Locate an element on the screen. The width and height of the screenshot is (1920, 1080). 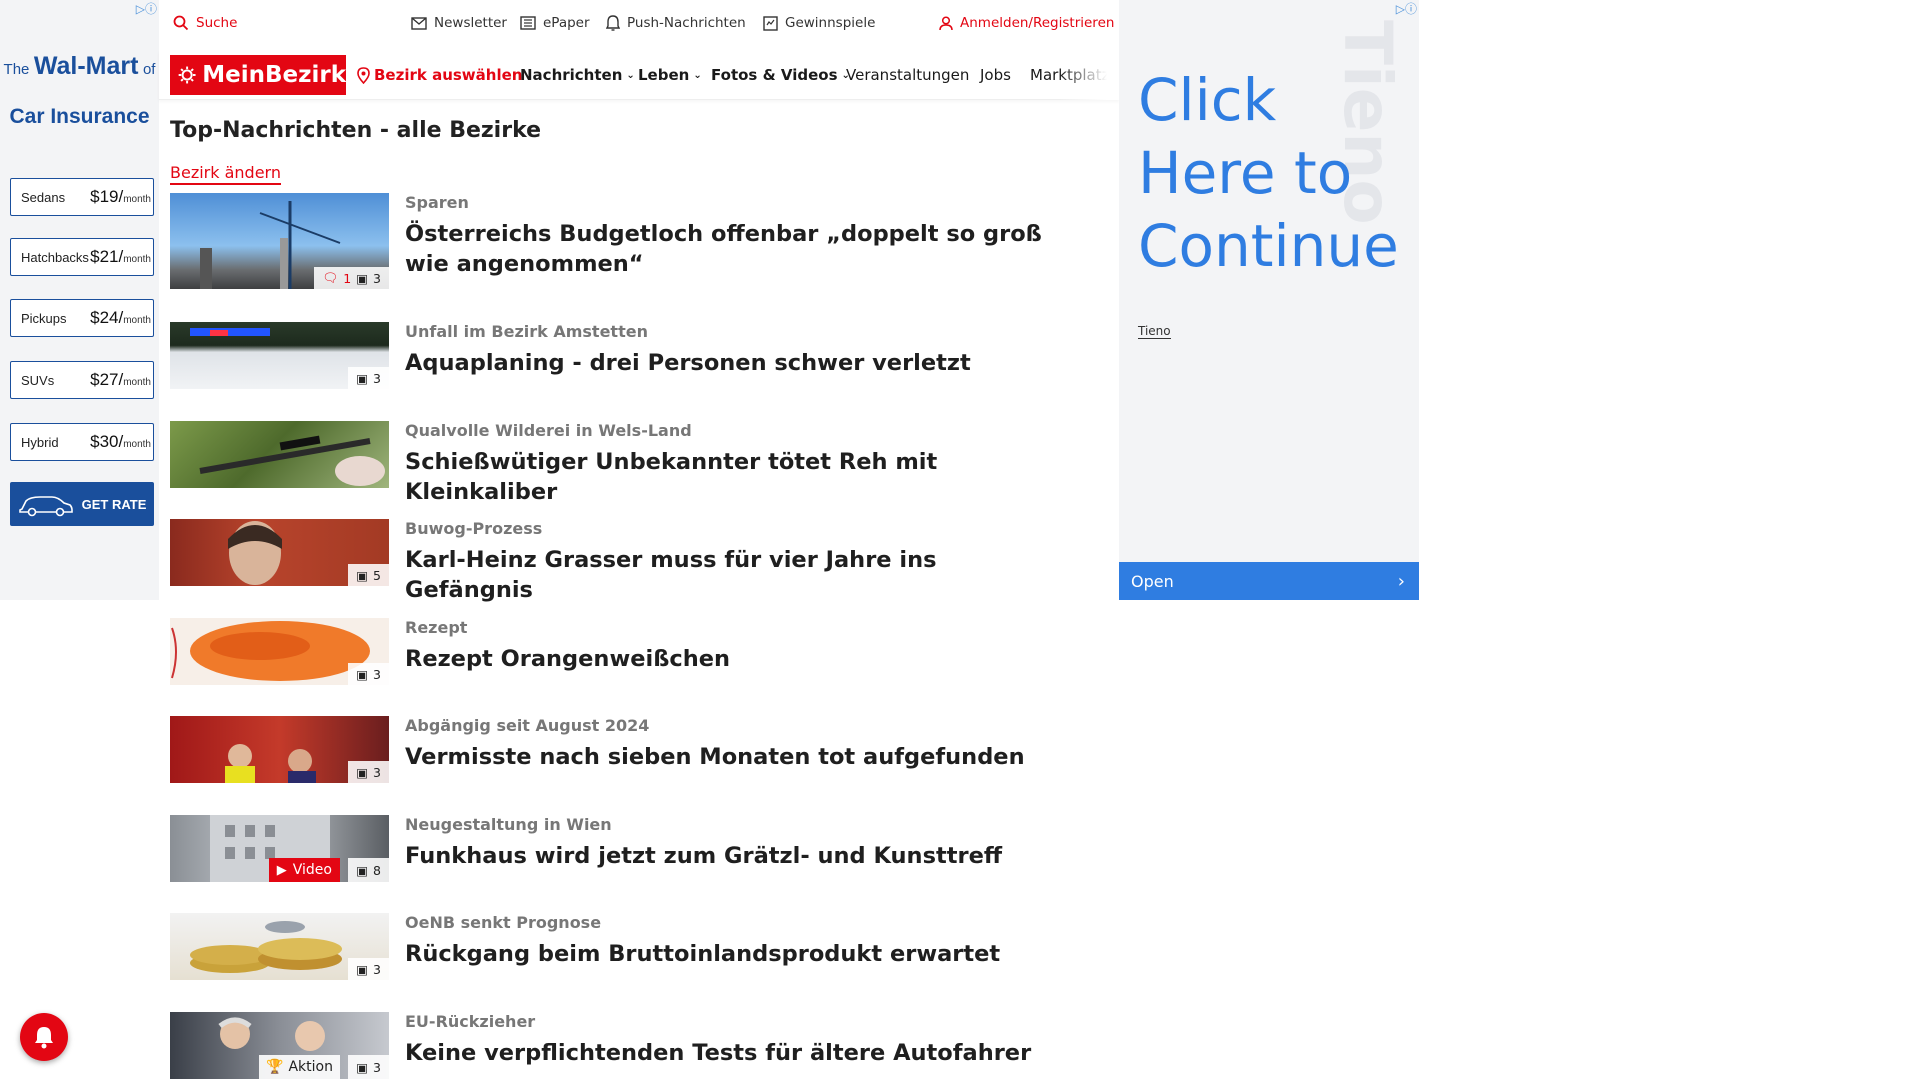
ad-rate-hatchbacks: Hatchbacks $21/month is located at coordinates (82, 257).